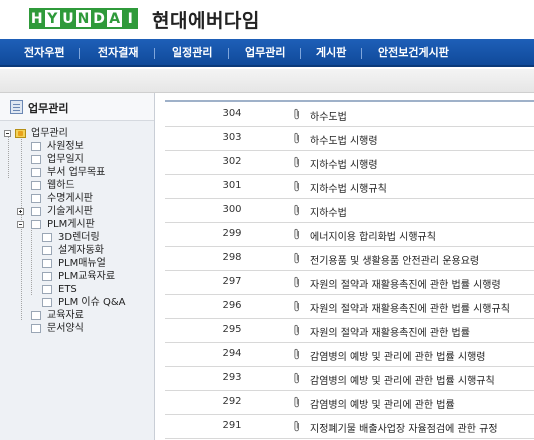 This screenshot has height=440, width=534. What do you see at coordinates (87, 276) in the screenshot?
I see `tree-item-label: PLM교육자료` at bounding box center [87, 276].